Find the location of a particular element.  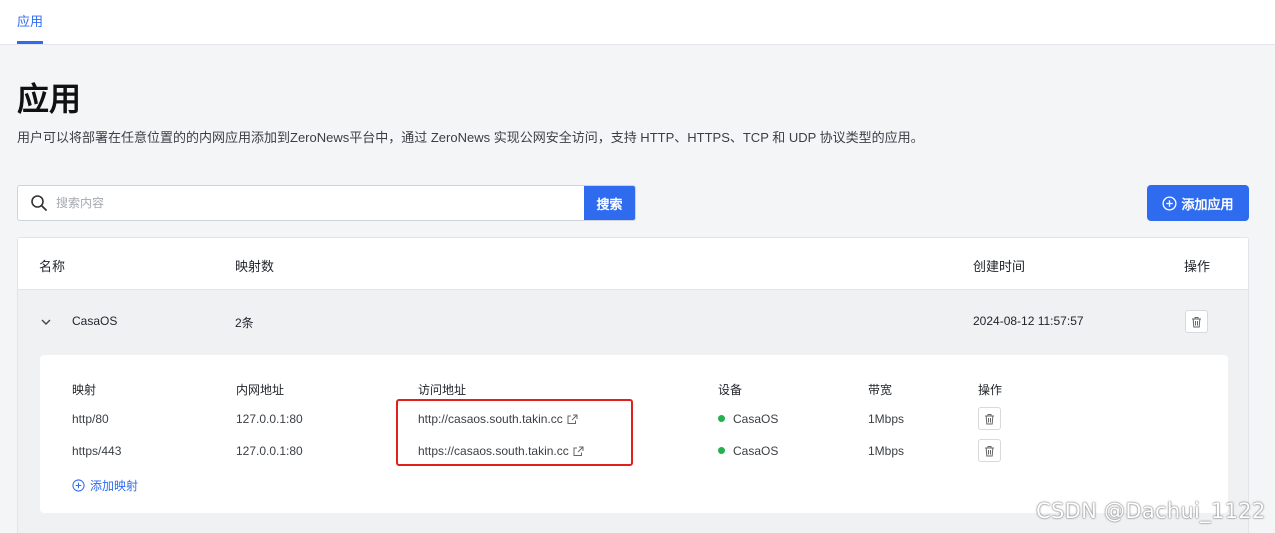

page-title: 应用 is located at coordinates (49, 99).